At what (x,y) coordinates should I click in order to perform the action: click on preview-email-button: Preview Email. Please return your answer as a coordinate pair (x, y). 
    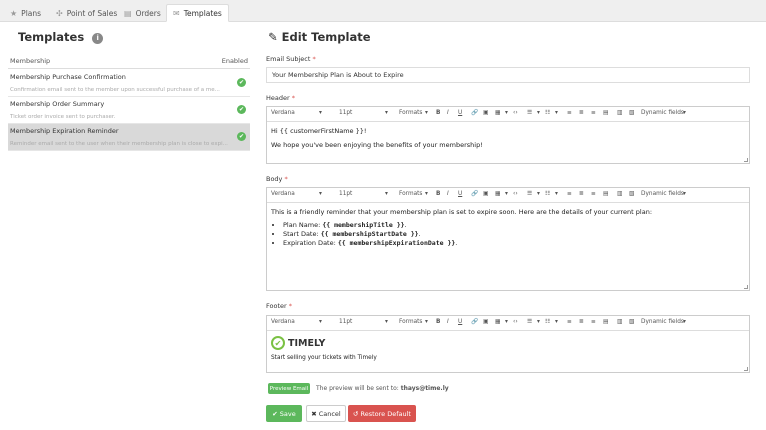
    Looking at the image, I should click on (289, 388).